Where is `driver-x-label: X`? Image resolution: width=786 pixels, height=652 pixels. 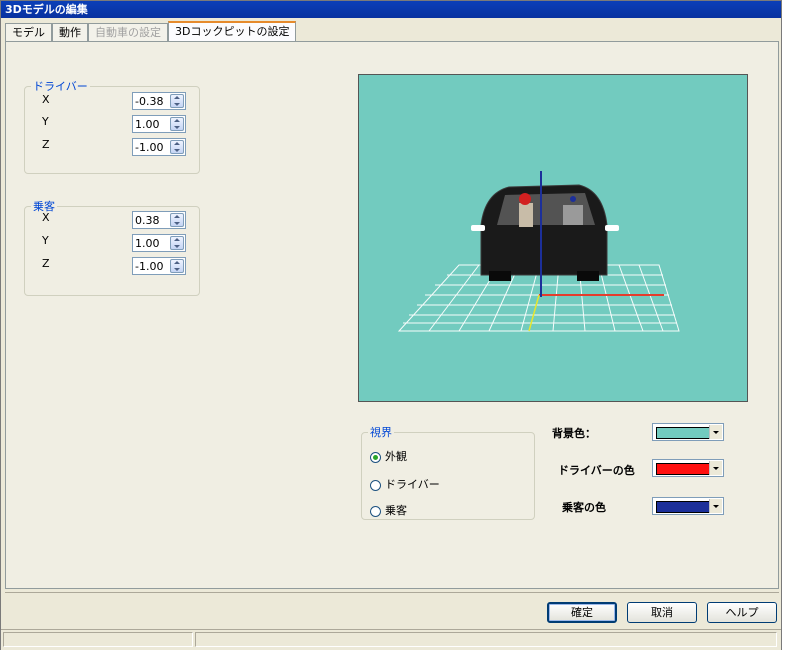 driver-x-label: X is located at coordinates (46, 99).